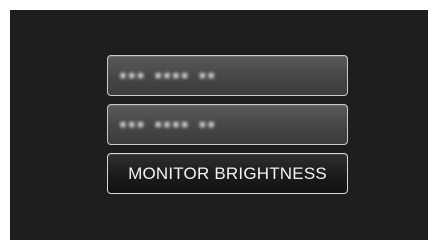  I want to click on menu-item-blurred-2: ▪▪▪ ▪▪▪▪ ▪▪, so click(227, 124).